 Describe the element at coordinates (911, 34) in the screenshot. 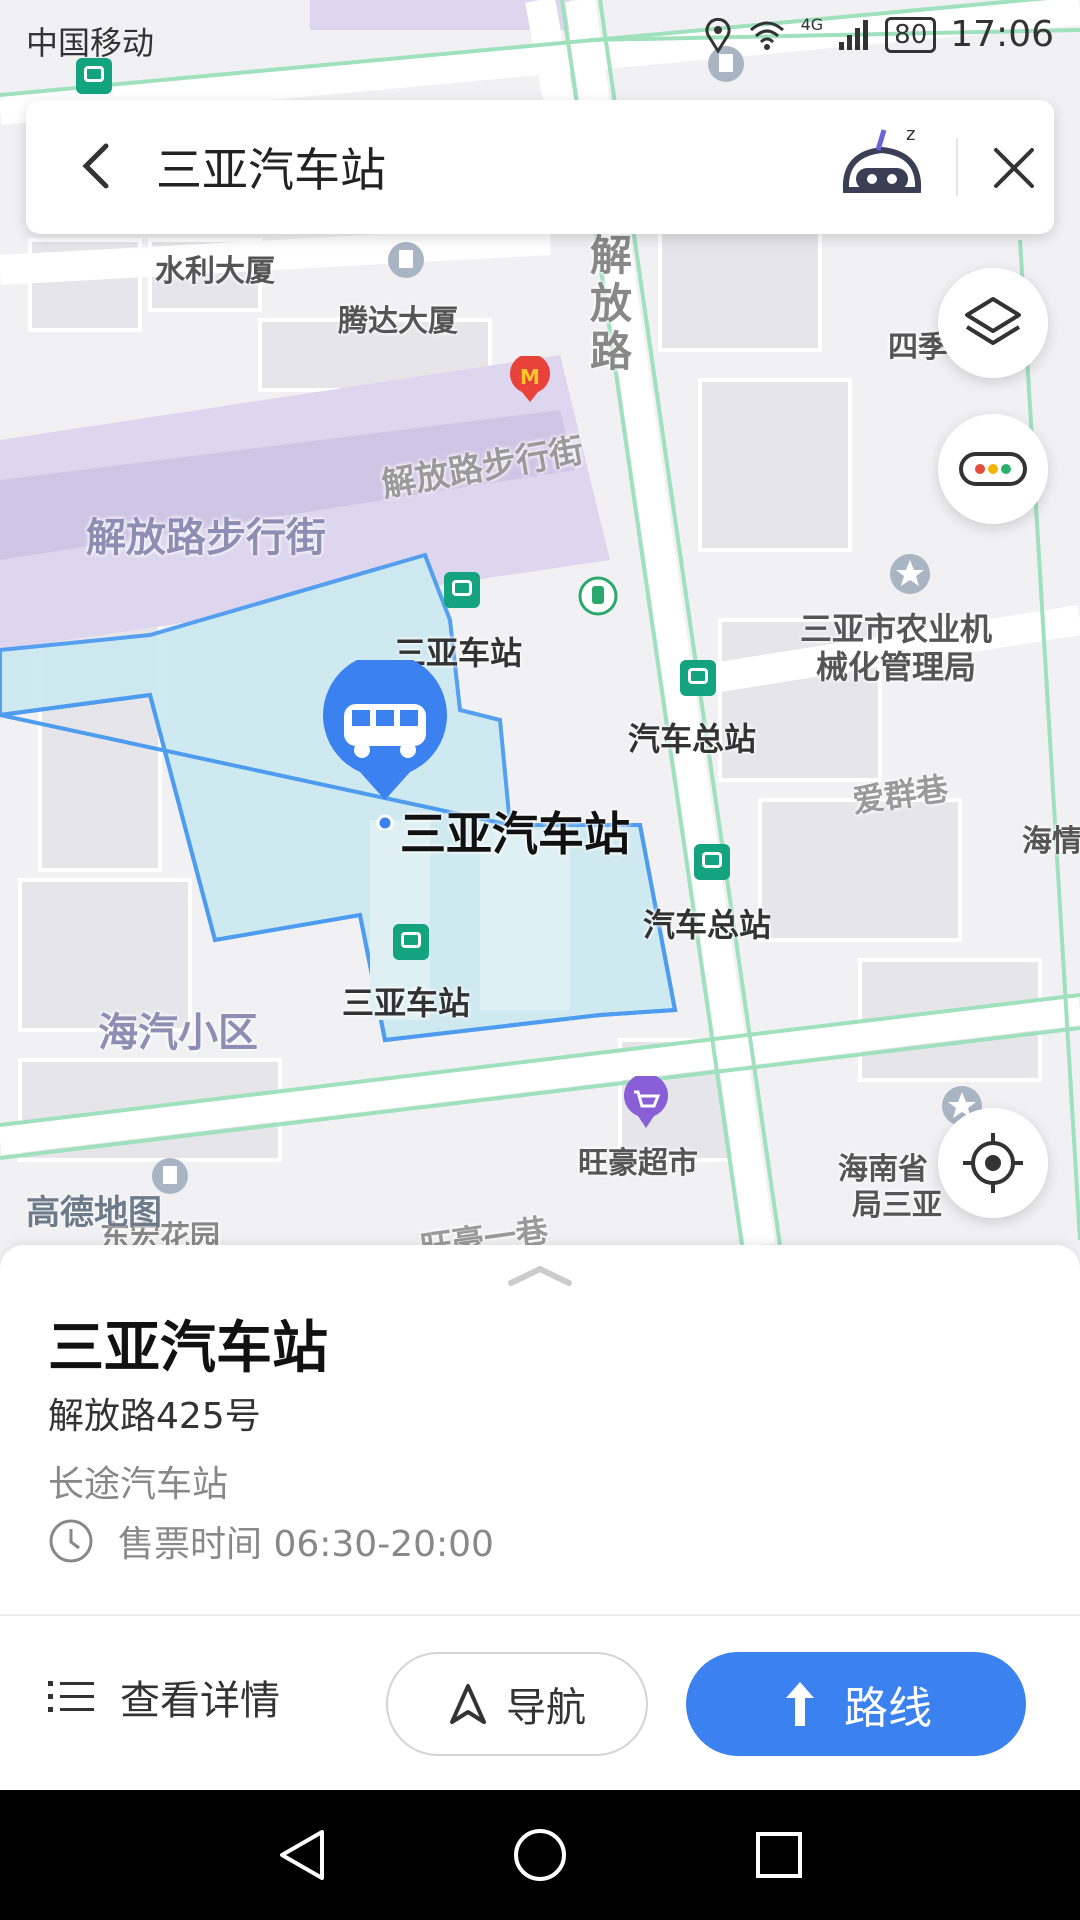

I see `battery-indicator: 80` at that location.